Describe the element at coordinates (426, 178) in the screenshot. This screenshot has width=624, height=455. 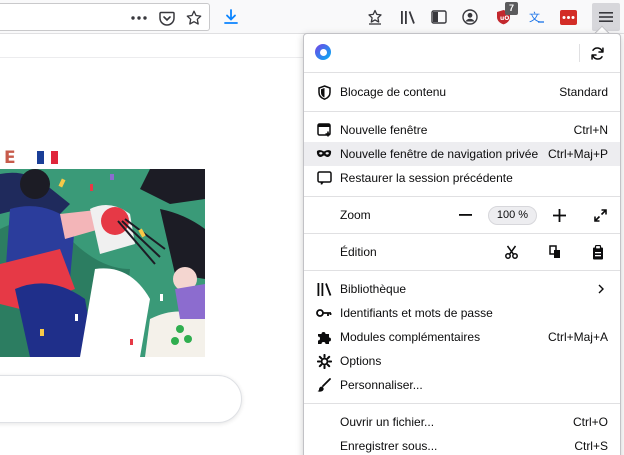
I see `menu-item-label: Restaurer la session précédente` at that location.